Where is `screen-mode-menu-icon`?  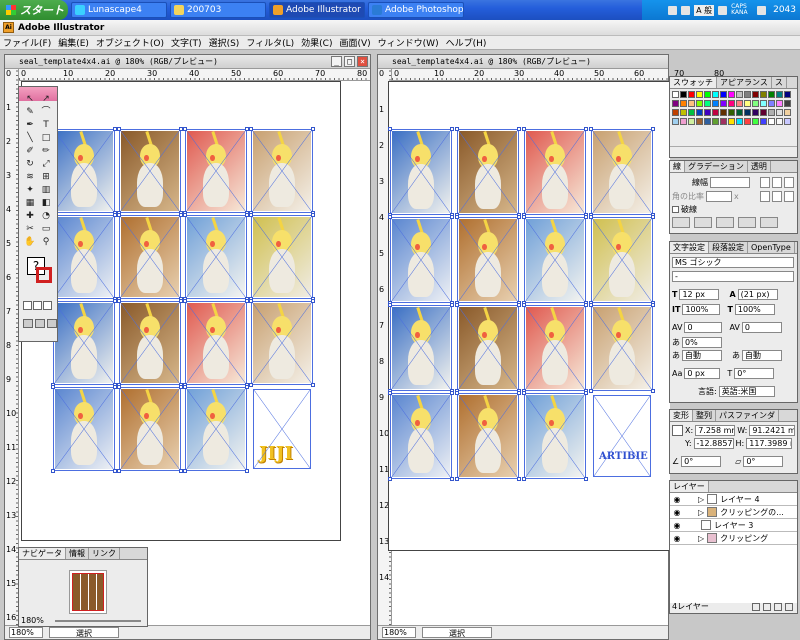 screen-mode-menu-icon is located at coordinates (40, 323).